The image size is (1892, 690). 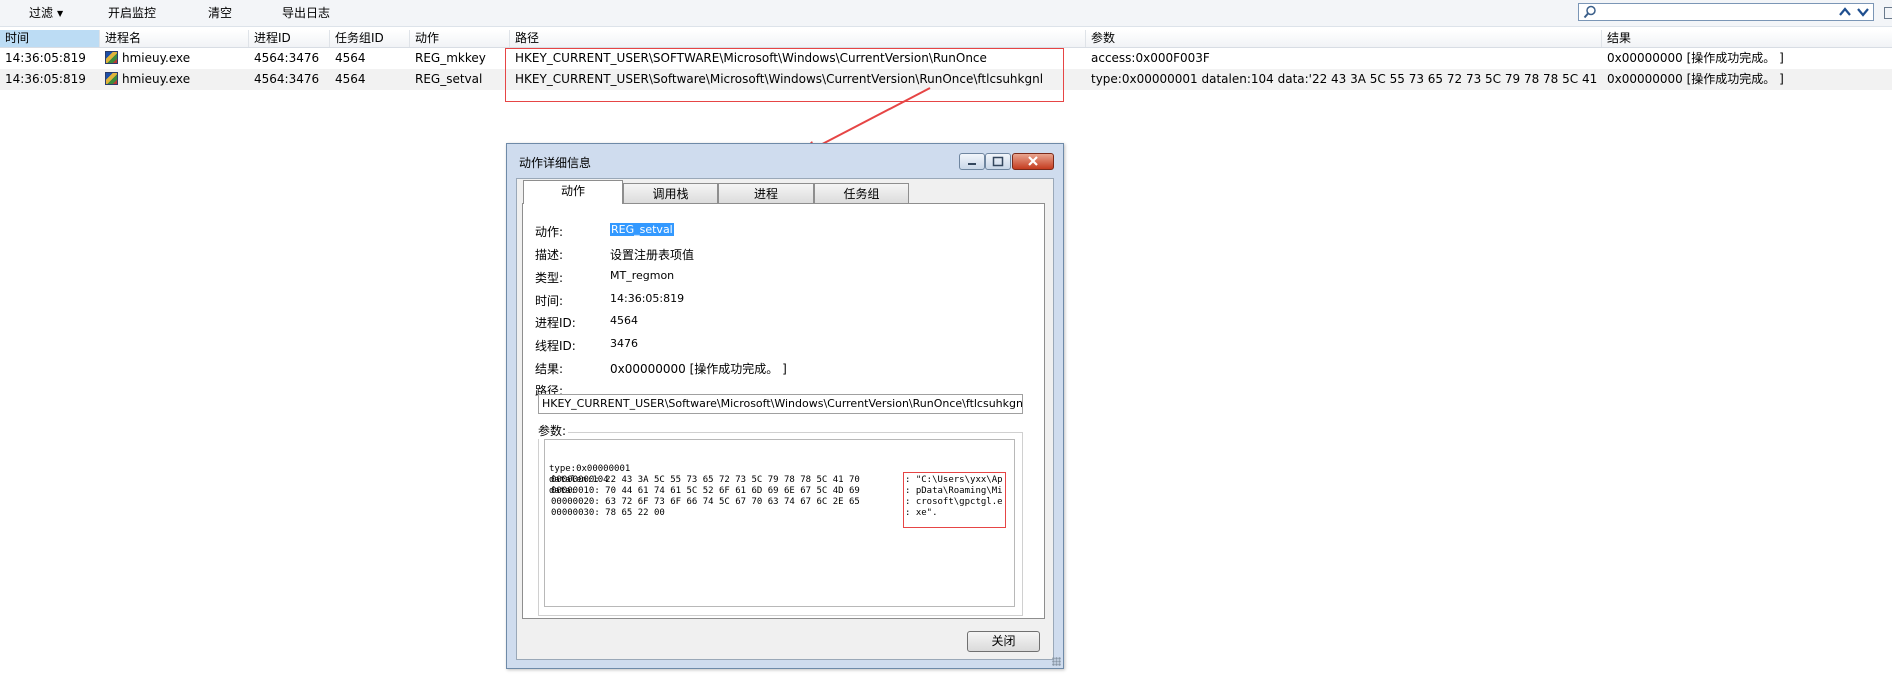 What do you see at coordinates (1150, 58) in the screenshot?
I see `cell-params: access:0x000F003F` at bounding box center [1150, 58].